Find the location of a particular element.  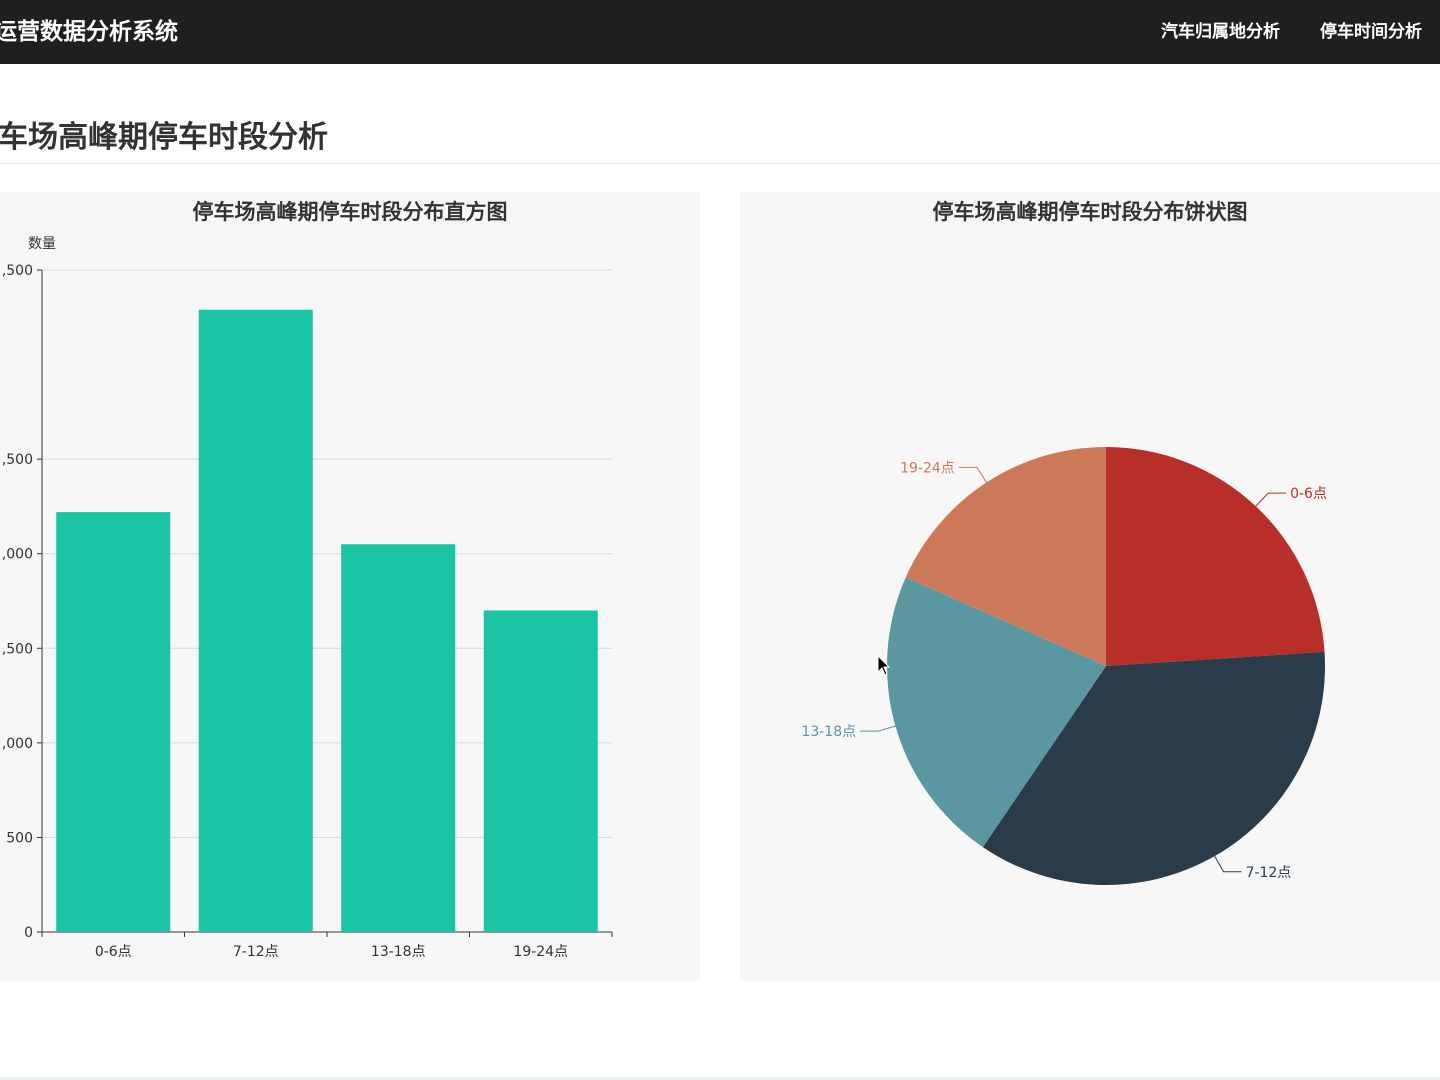

nav-links: 汽车归属地分析 停车时间分析 is located at coordinates (1271, 32).